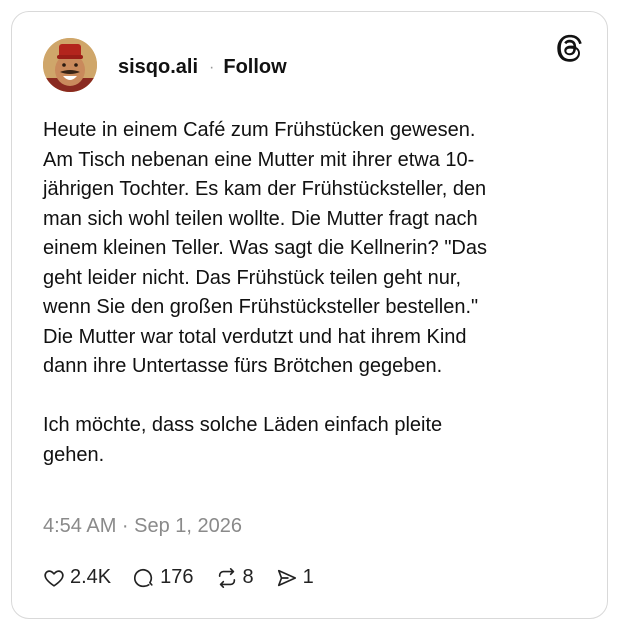 Image resolution: width=620 pixels, height=632 pixels. Describe the element at coordinates (571, 48) in the screenshot. I see `threads-logo-icon` at that location.